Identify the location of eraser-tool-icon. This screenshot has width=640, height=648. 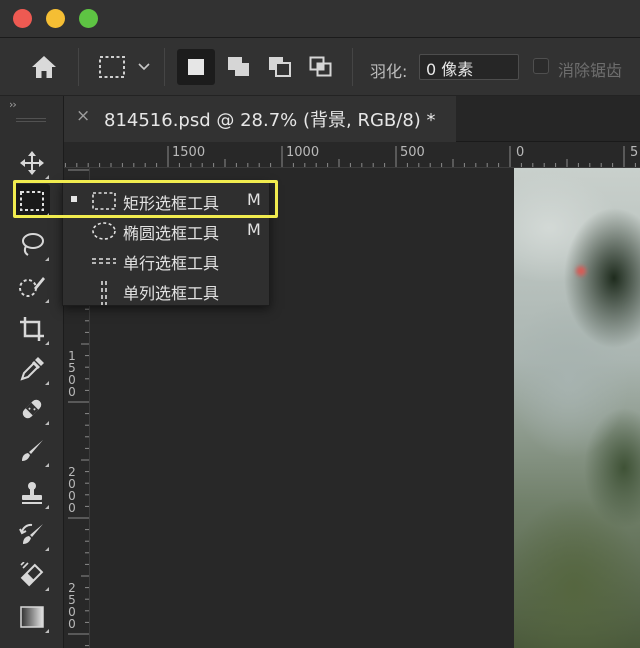
(32, 575).